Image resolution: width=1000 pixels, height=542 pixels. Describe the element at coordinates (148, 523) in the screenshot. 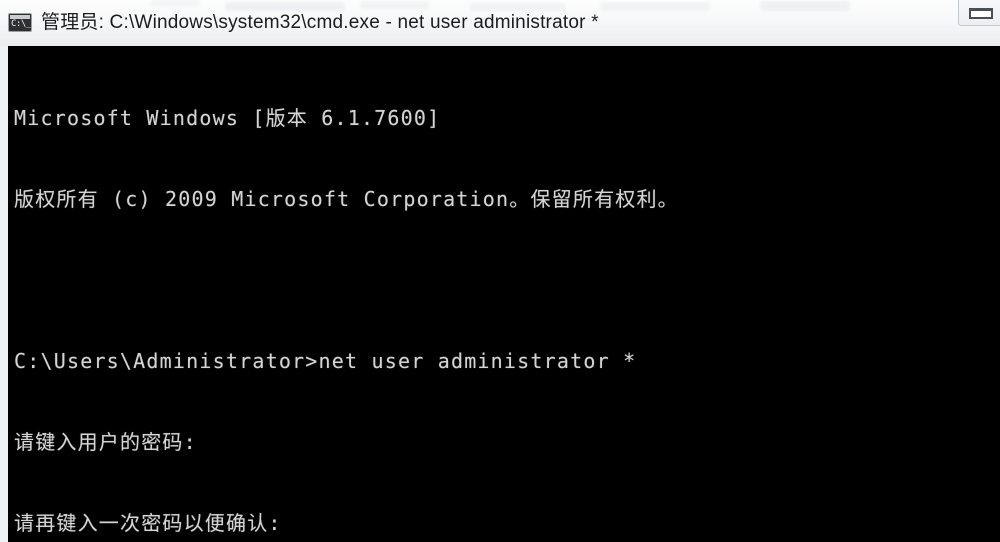

I see `console-password-confirm-prompt: 请再键入一次密码以便确认:` at that location.